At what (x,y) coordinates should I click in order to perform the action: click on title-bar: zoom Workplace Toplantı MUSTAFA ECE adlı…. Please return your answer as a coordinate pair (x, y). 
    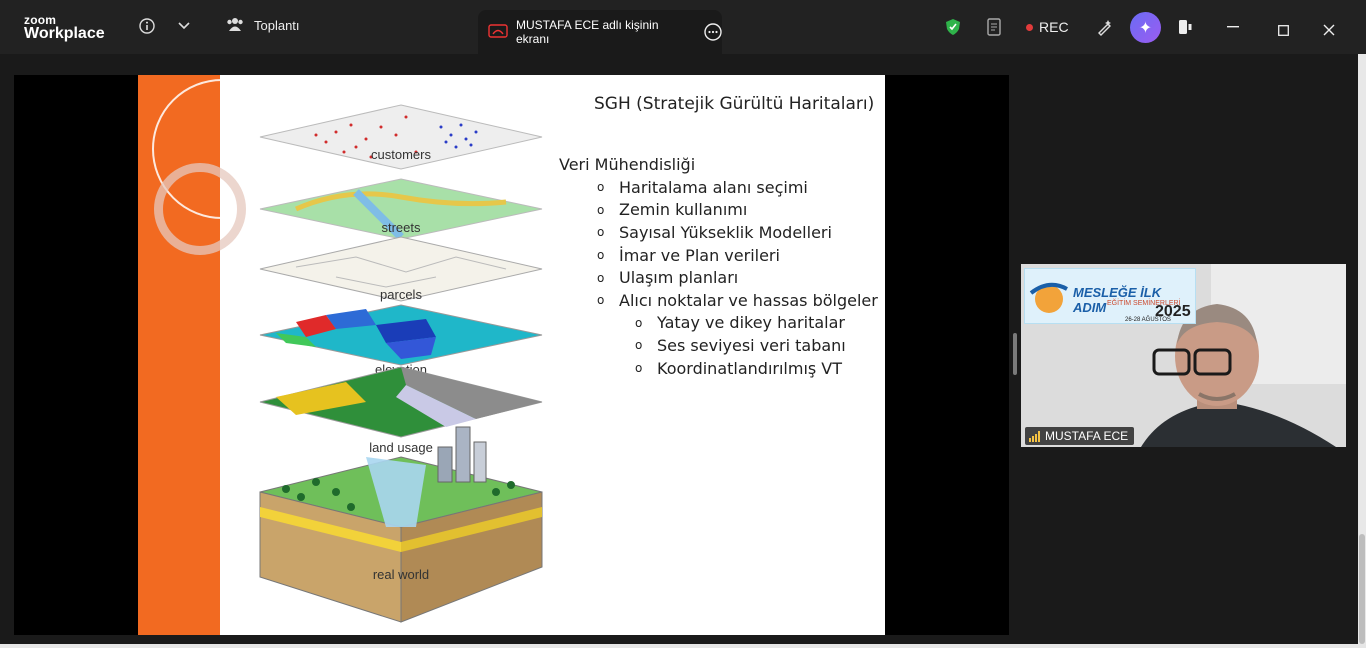
    Looking at the image, I should click on (683, 27).